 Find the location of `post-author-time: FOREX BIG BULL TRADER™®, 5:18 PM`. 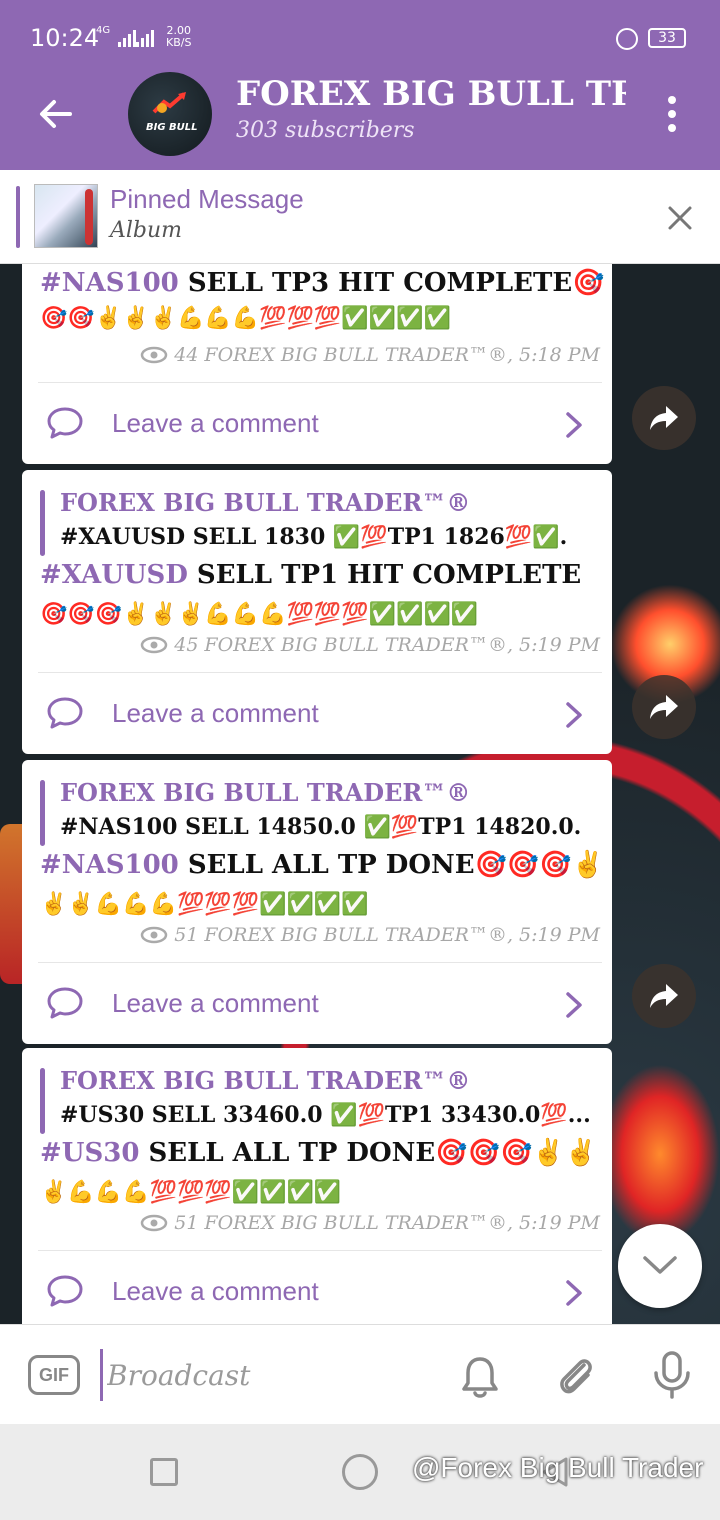

post-author-time: FOREX BIG BULL TRADER™®, 5:18 PM is located at coordinates (402, 355).